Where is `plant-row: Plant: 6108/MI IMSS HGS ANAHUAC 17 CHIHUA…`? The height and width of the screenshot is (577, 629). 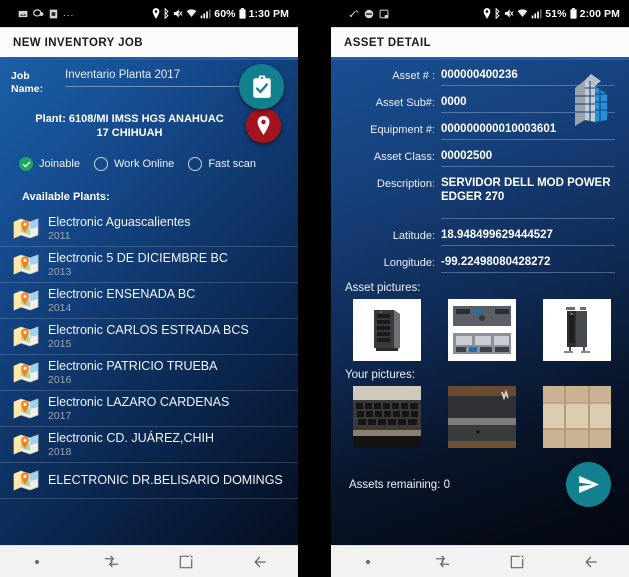
plant-row: Plant: 6108/MI IMSS HGS ANAHUAC 17 CHIHUA… is located at coordinates (148, 125).